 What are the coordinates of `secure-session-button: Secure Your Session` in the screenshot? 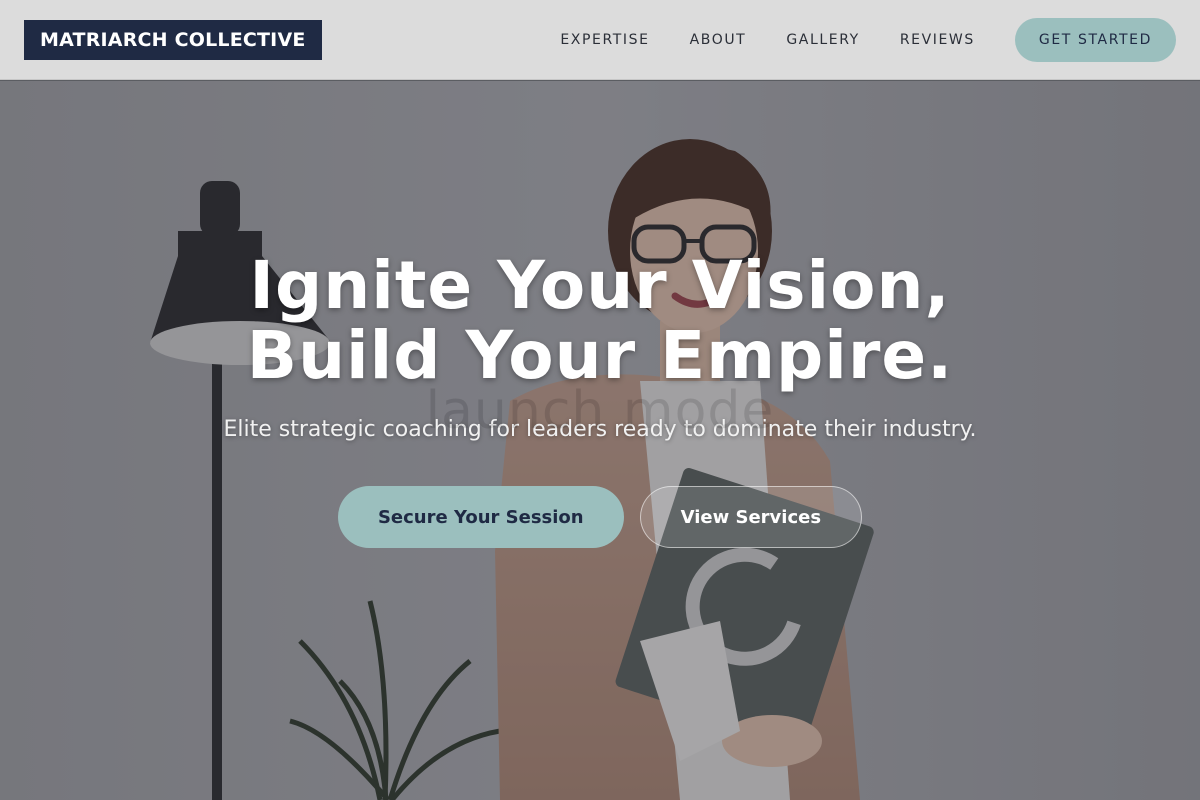 It's located at (480, 517).